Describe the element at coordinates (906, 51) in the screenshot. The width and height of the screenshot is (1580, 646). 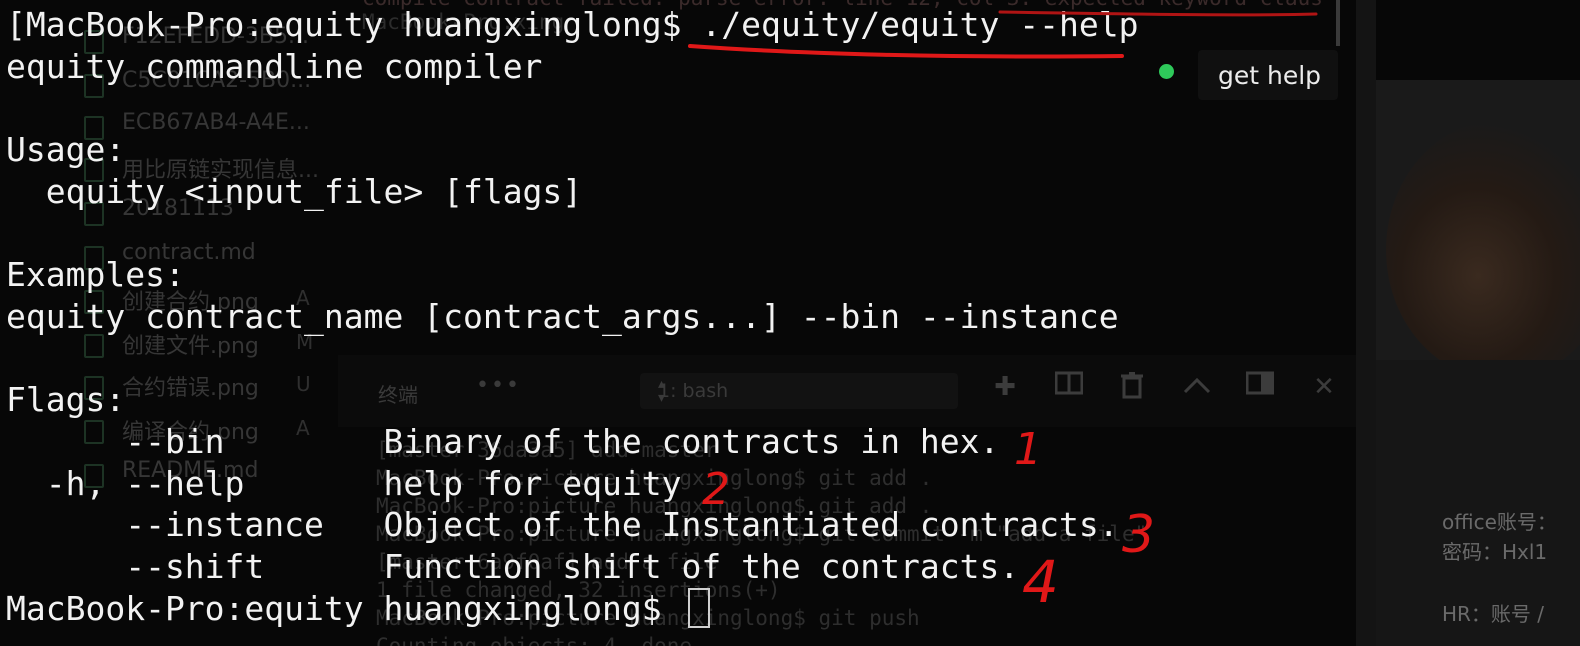
I see `underline-command` at that location.